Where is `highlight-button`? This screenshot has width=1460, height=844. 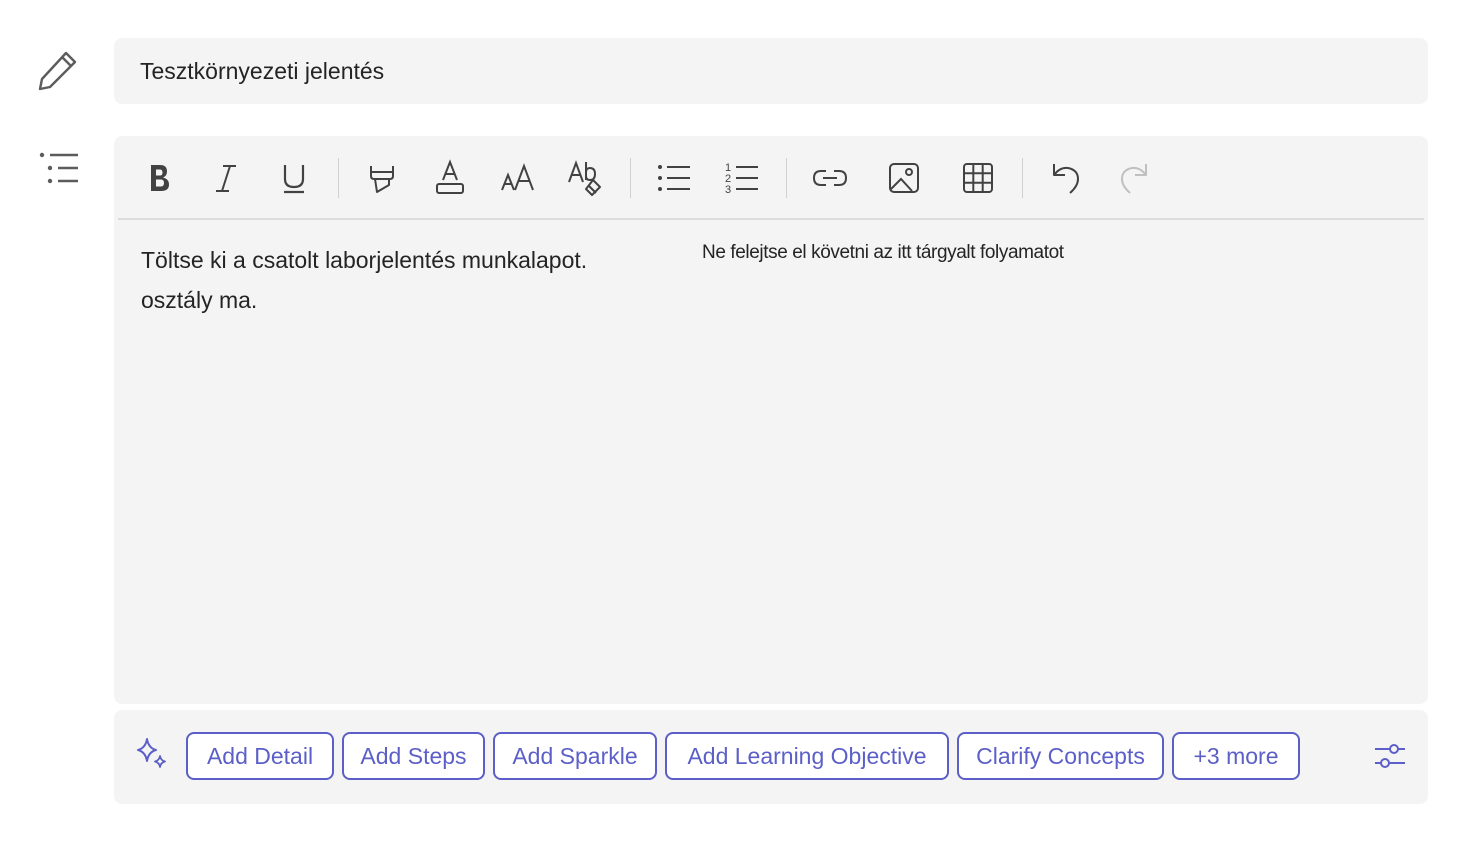 highlight-button is located at coordinates (382, 178).